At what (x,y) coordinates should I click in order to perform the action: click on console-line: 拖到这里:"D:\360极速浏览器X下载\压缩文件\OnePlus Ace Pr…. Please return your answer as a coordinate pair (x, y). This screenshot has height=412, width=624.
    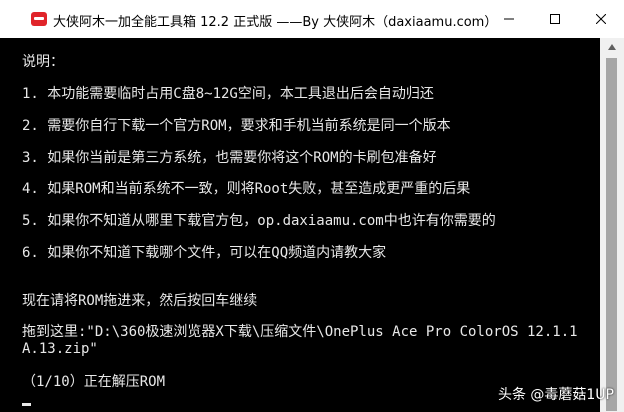
    Looking at the image, I should click on (300, 332).